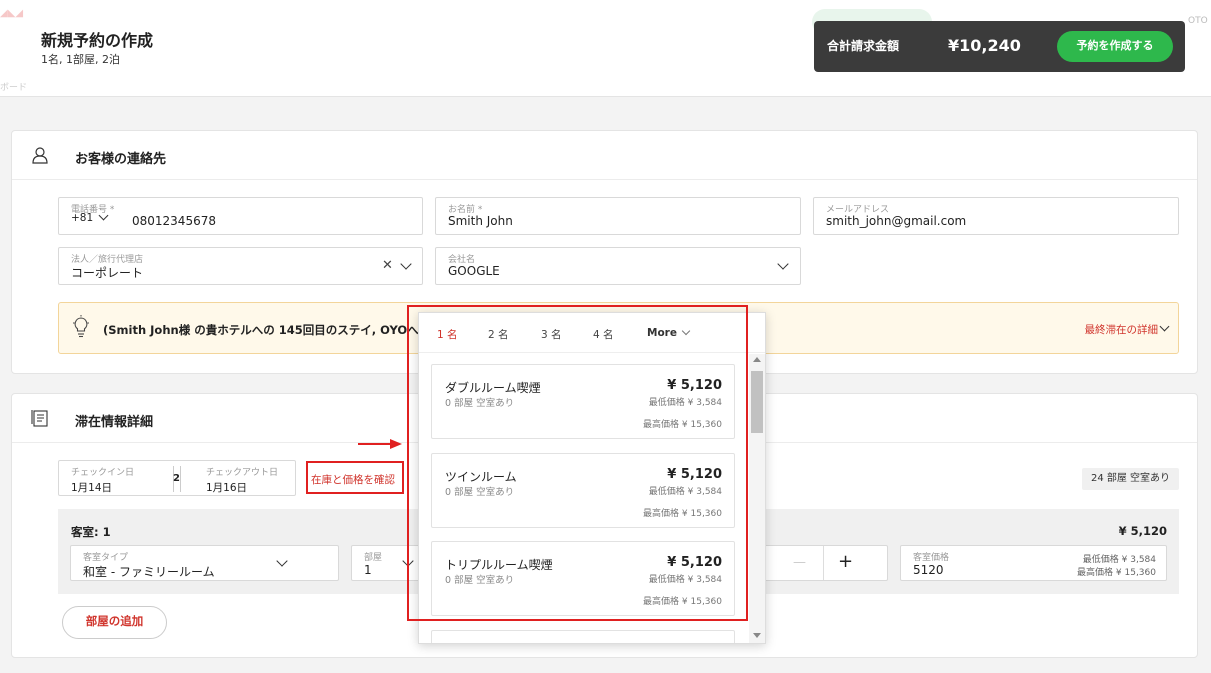 The image size is (1211, 673). Describe the element at coordinates (267, 330) in the screenshot. I see `guest-history-text: (Smith John様 の貴ホテルへの 145回目のステイ, OYOへの` at that location.